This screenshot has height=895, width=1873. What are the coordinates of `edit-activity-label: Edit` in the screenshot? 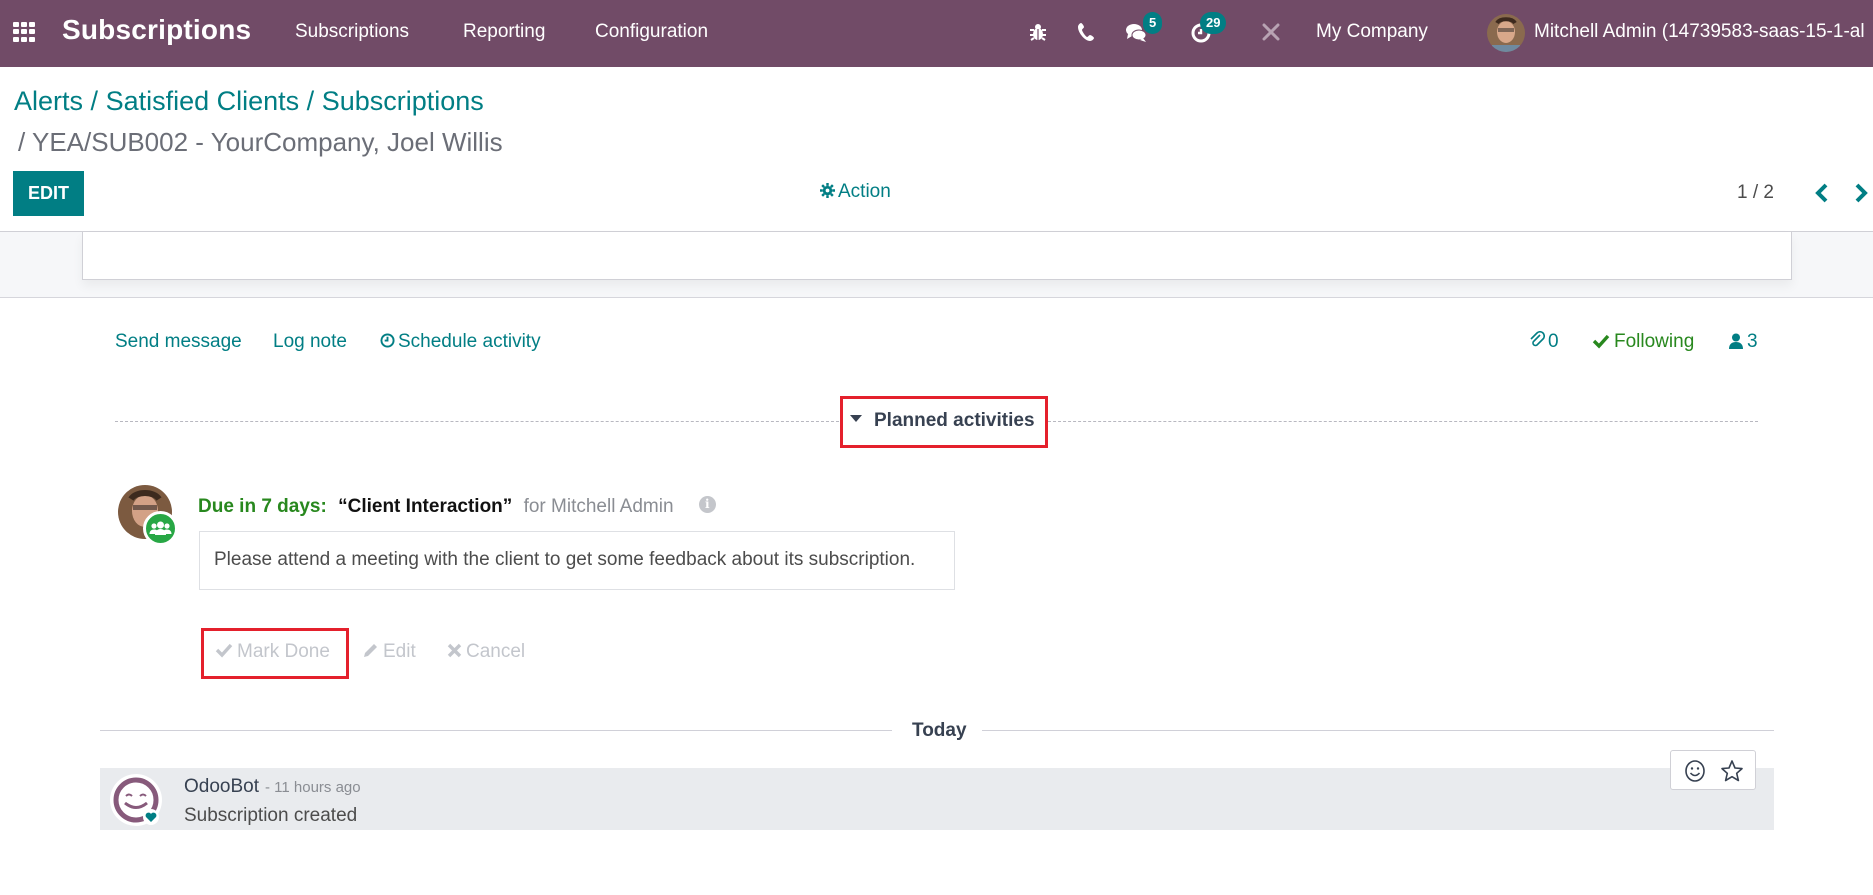 It's located at (399, 651).